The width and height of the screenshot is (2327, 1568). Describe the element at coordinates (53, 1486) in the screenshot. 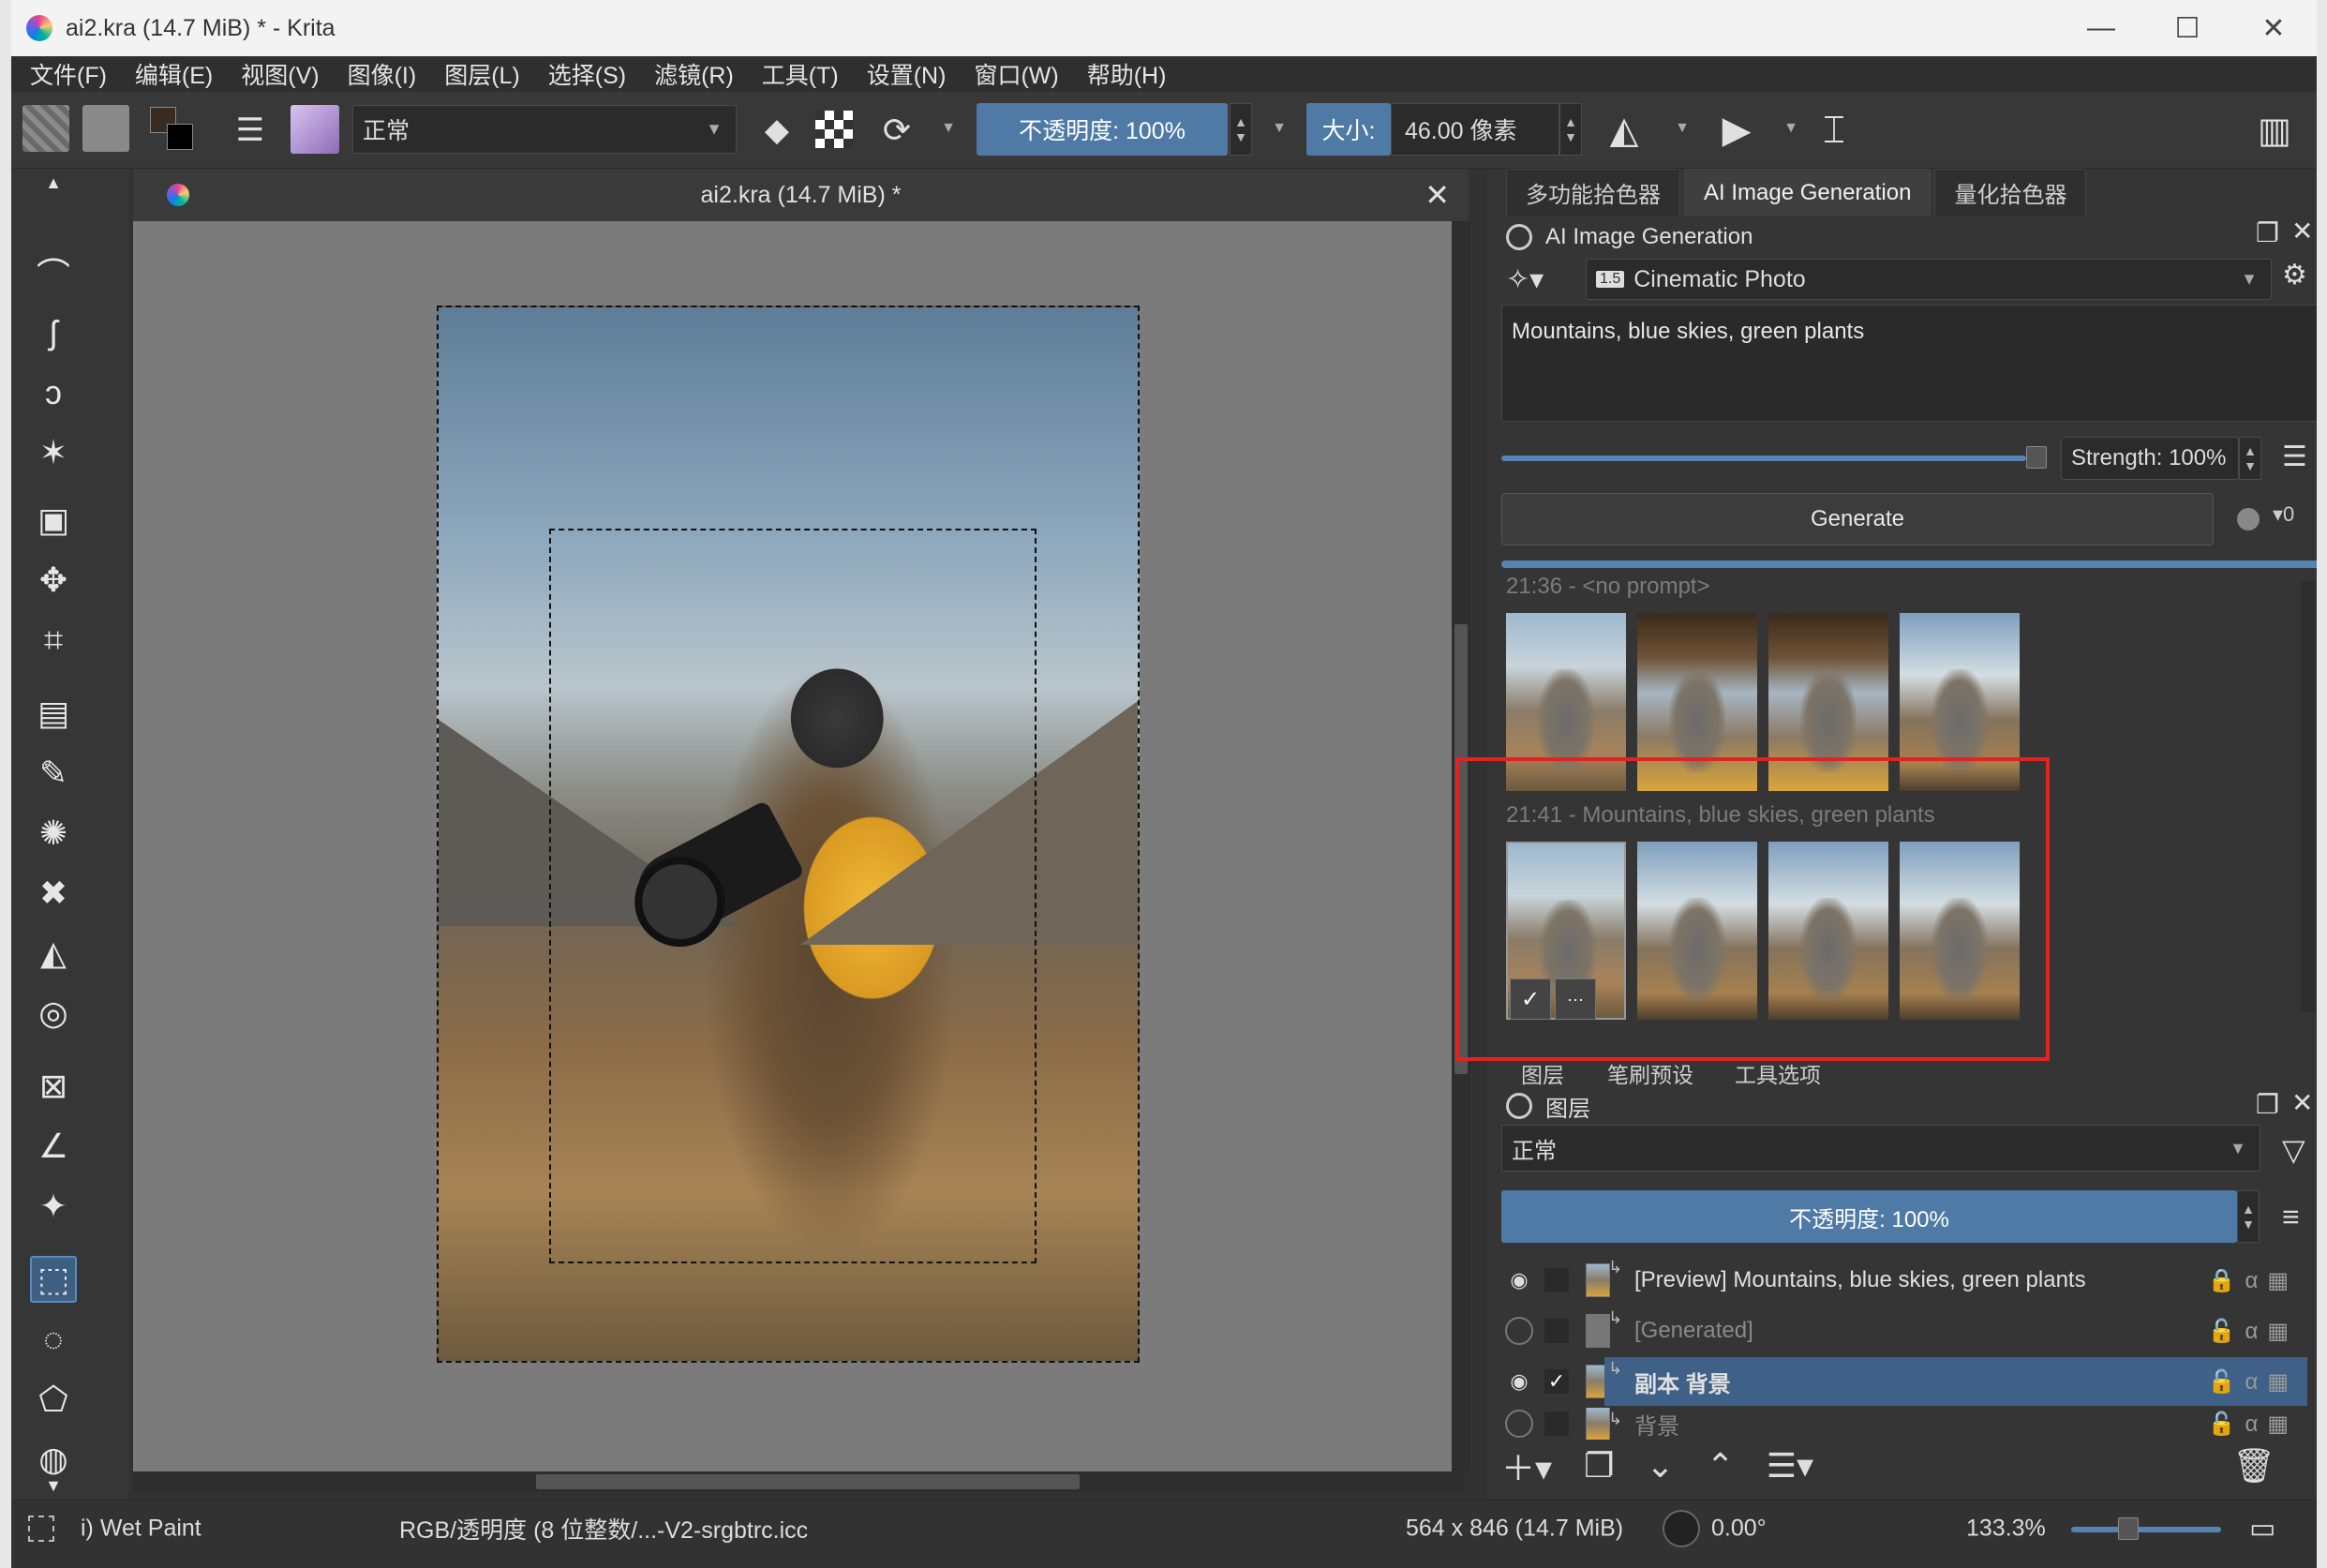

I see `toolbox-scroll-down-icon: ▼` at that location.